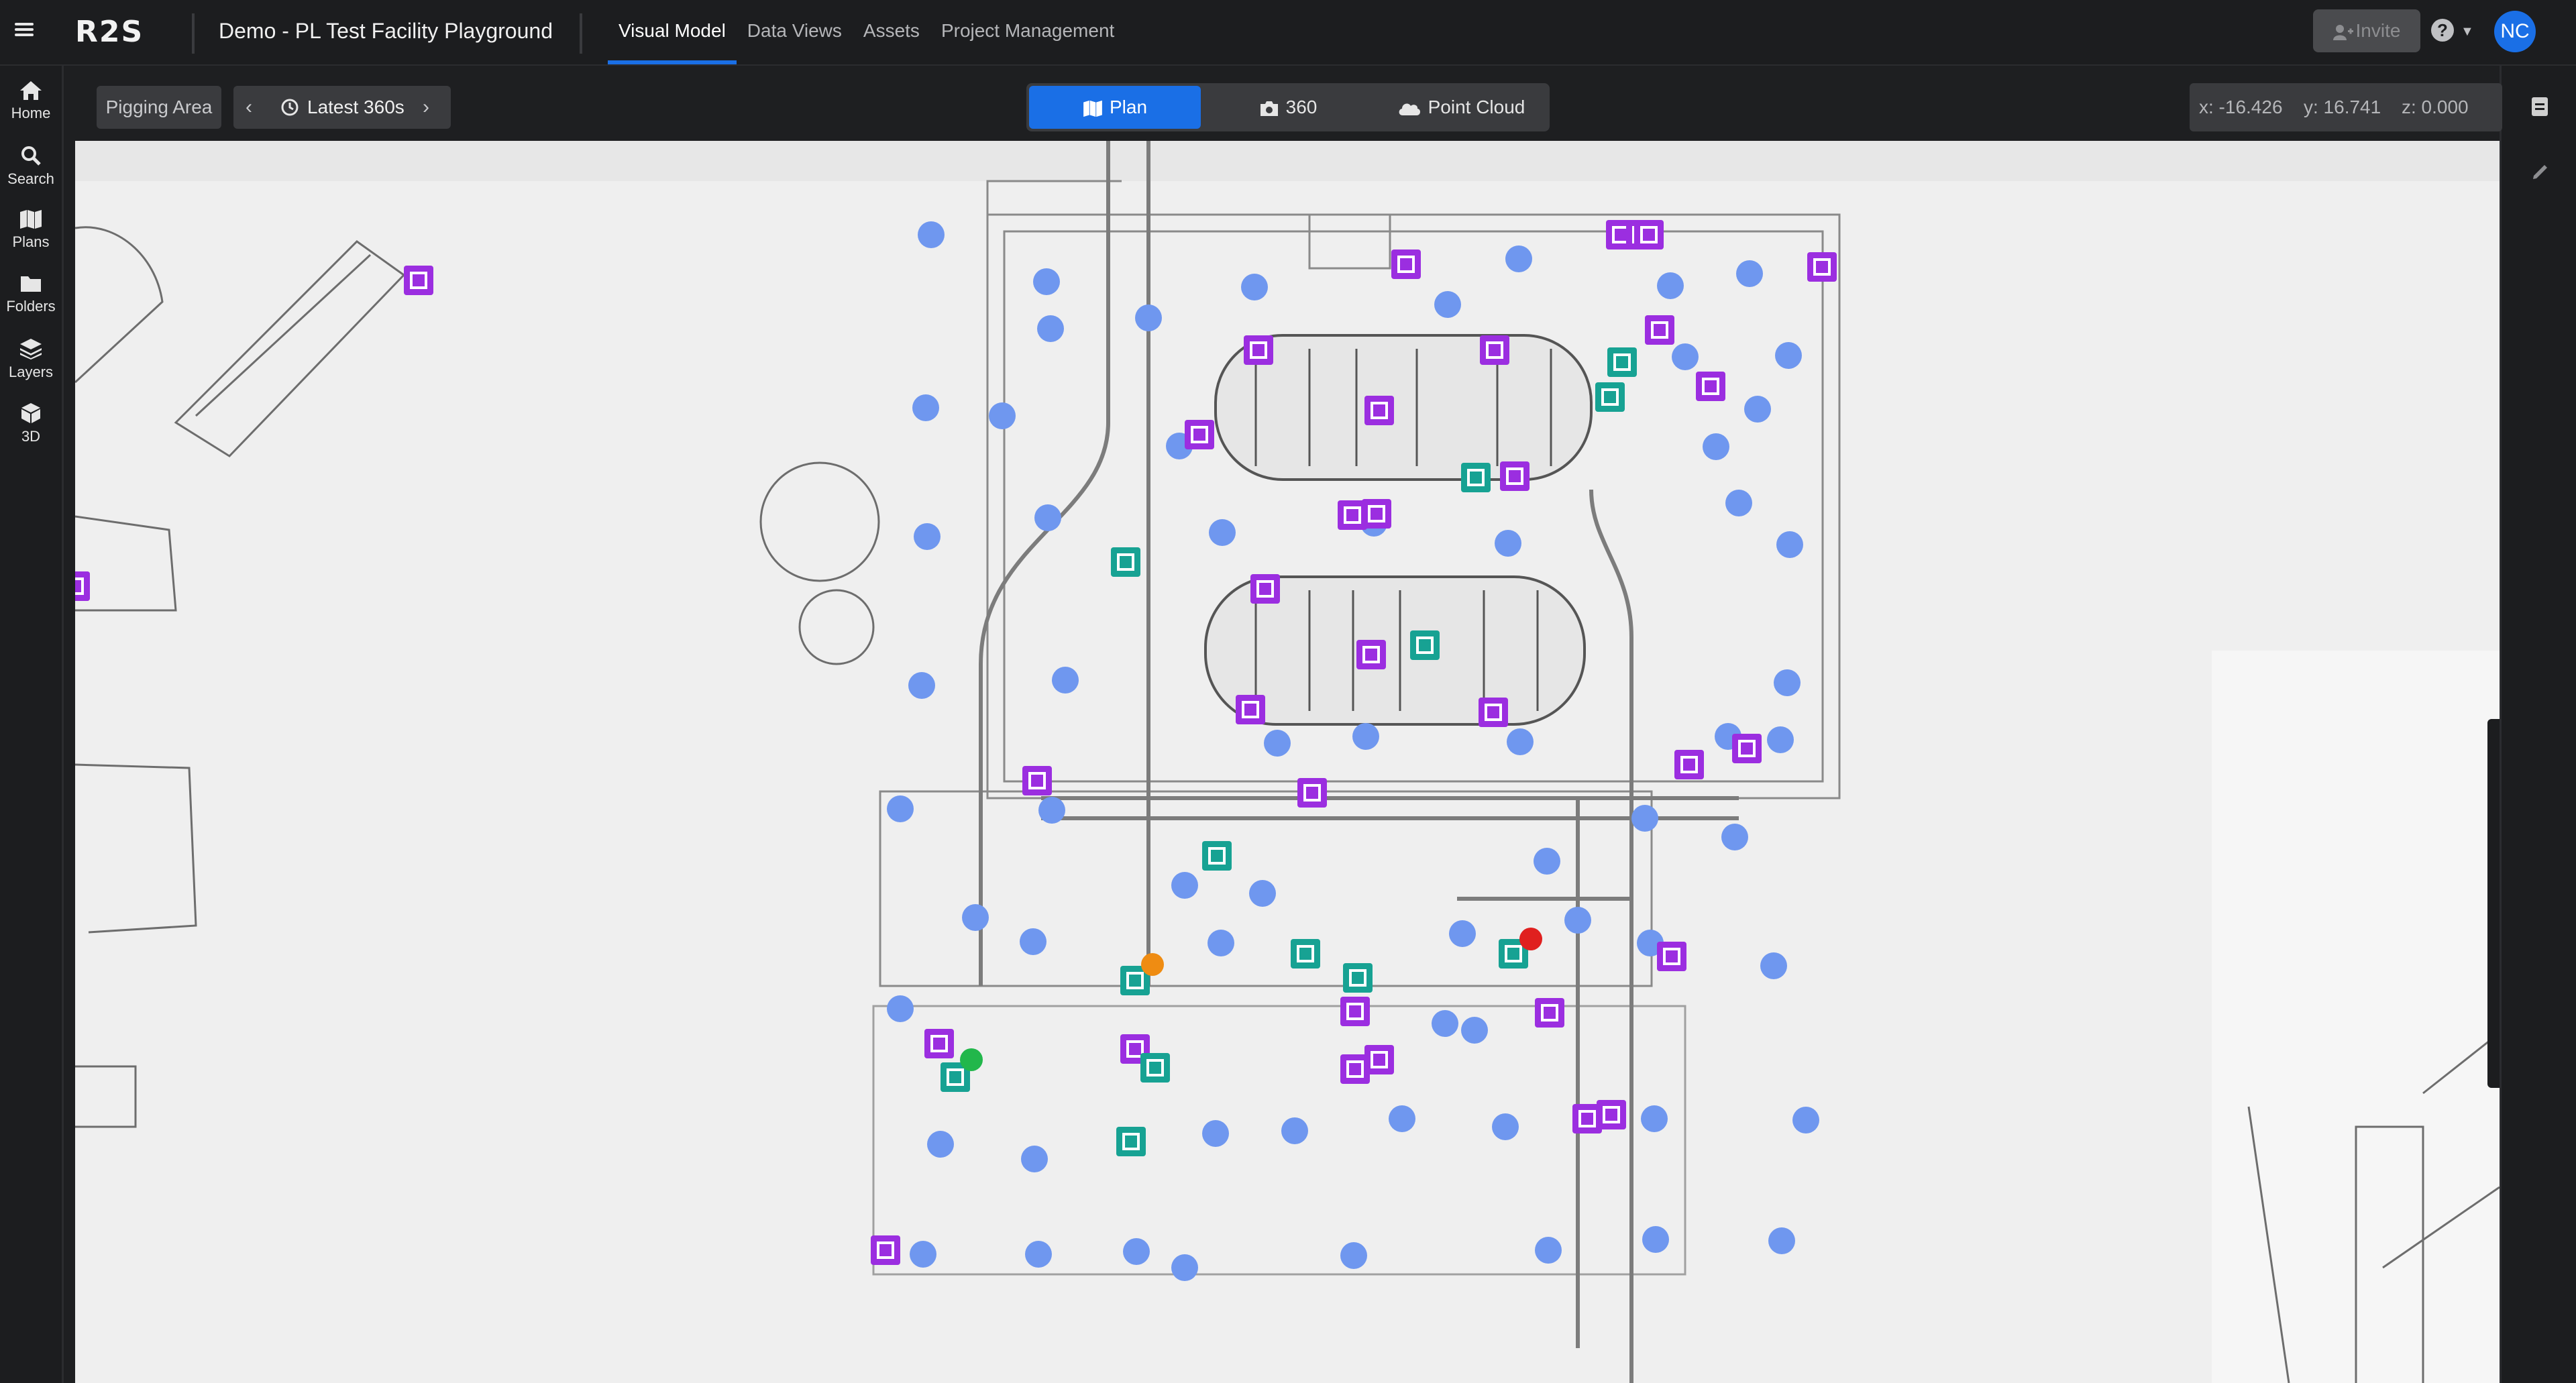 Image resolution: width=2576 pixels, height=1383 pixels. What do you see at coordinates (2539, 108) in the screenshot?
I see `document-icon` at bounding box center [2539, 108].